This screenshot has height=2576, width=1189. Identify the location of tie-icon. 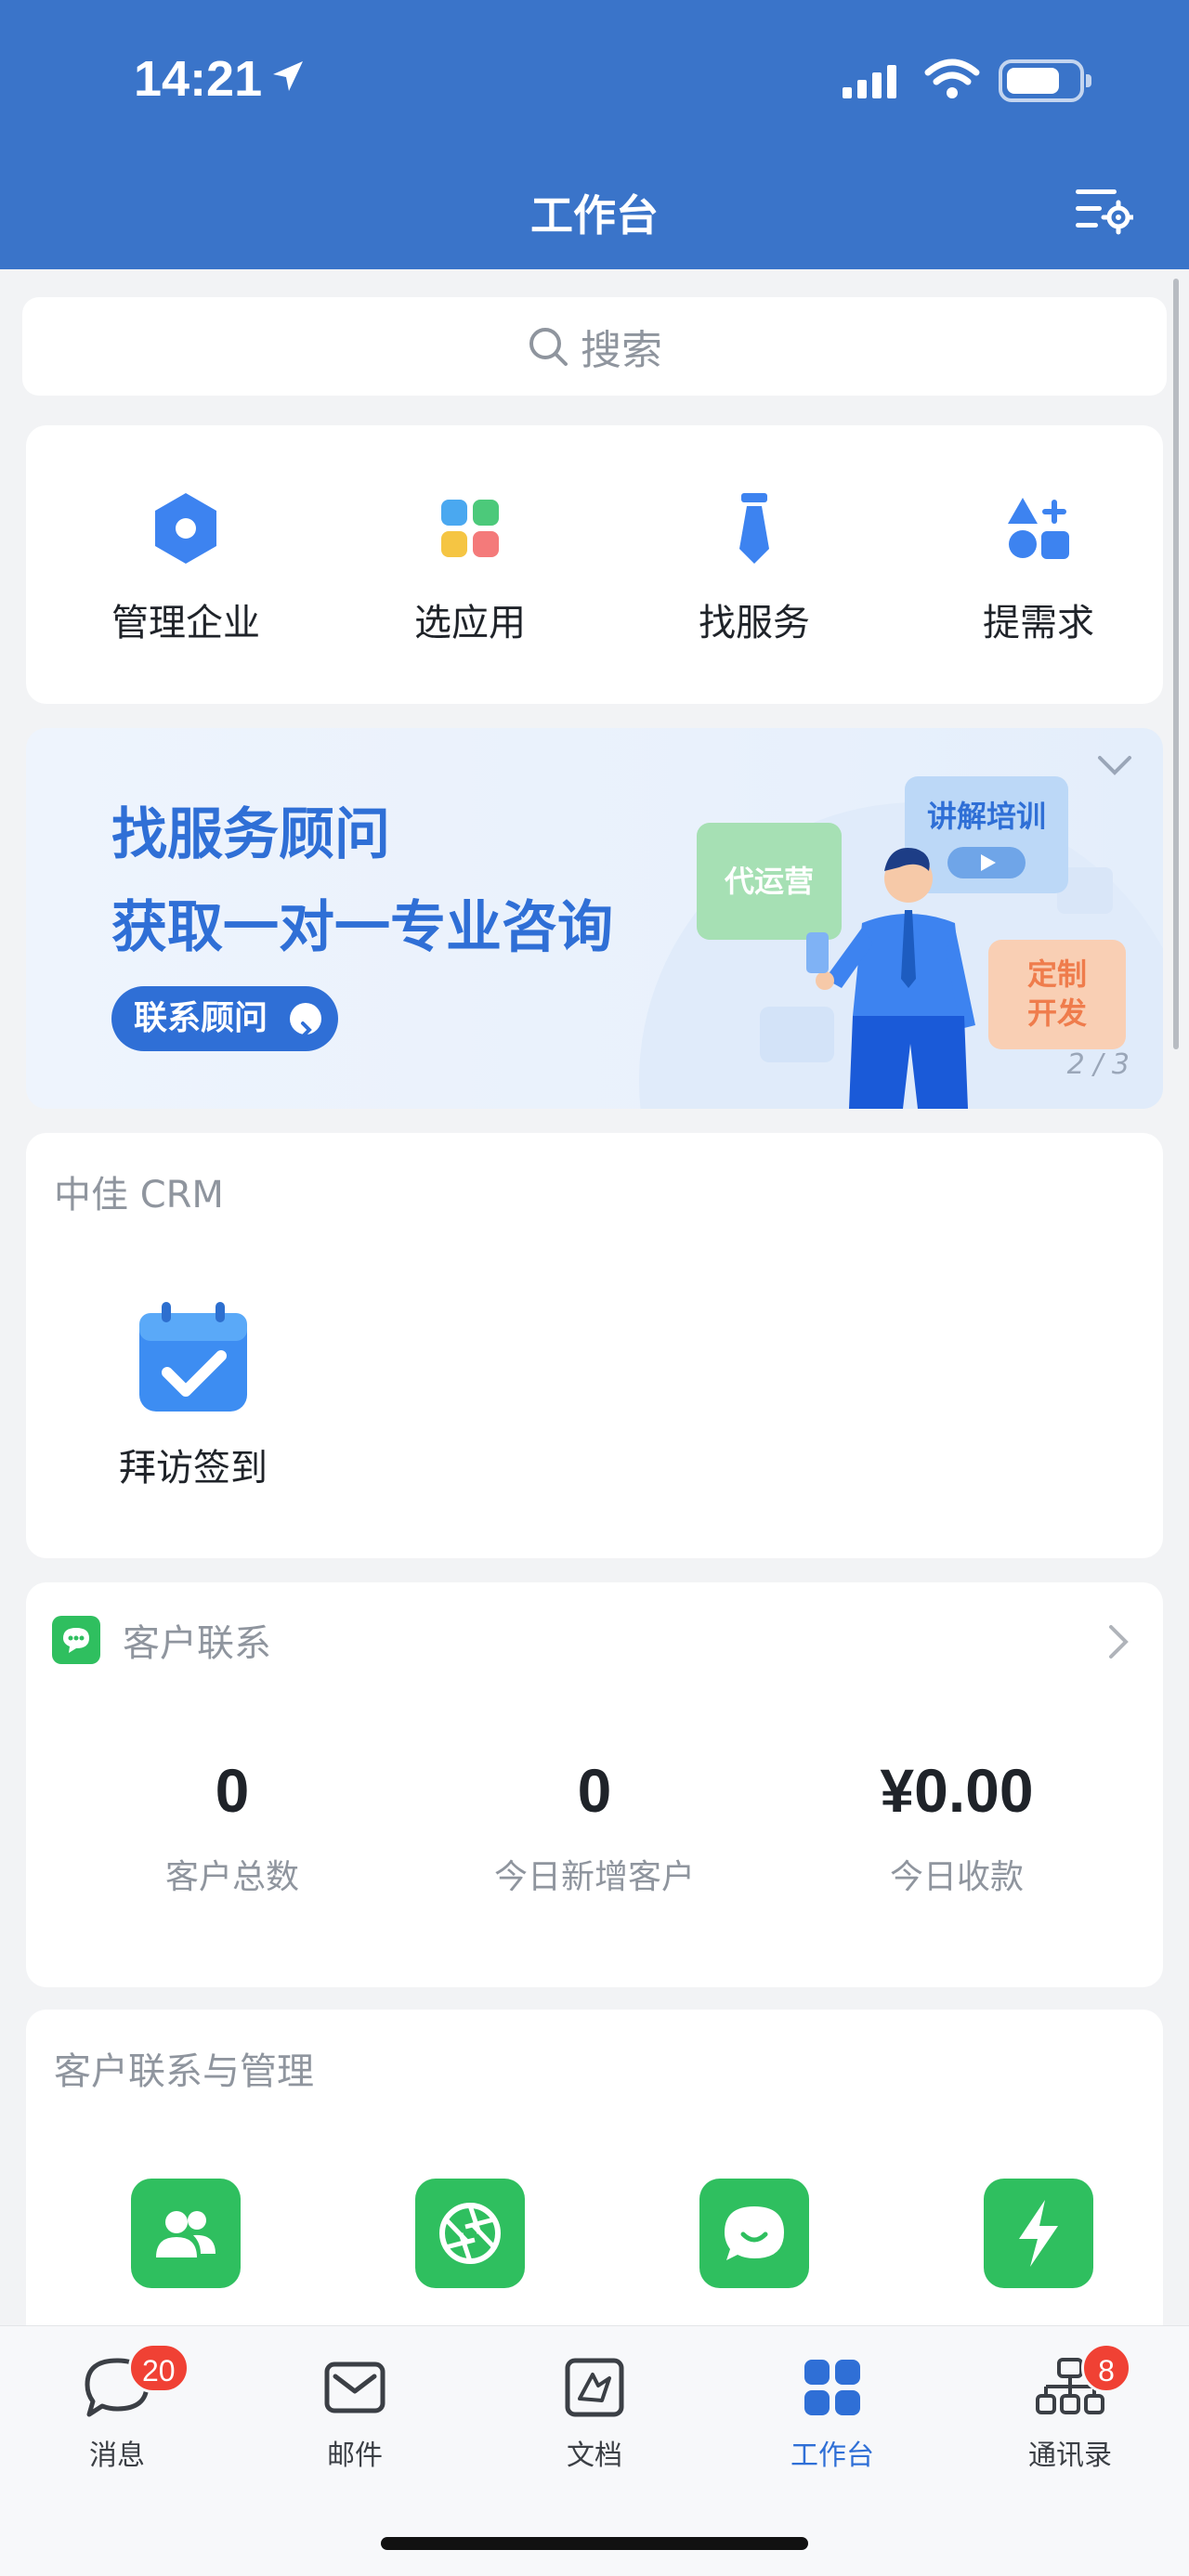
(754, 528).